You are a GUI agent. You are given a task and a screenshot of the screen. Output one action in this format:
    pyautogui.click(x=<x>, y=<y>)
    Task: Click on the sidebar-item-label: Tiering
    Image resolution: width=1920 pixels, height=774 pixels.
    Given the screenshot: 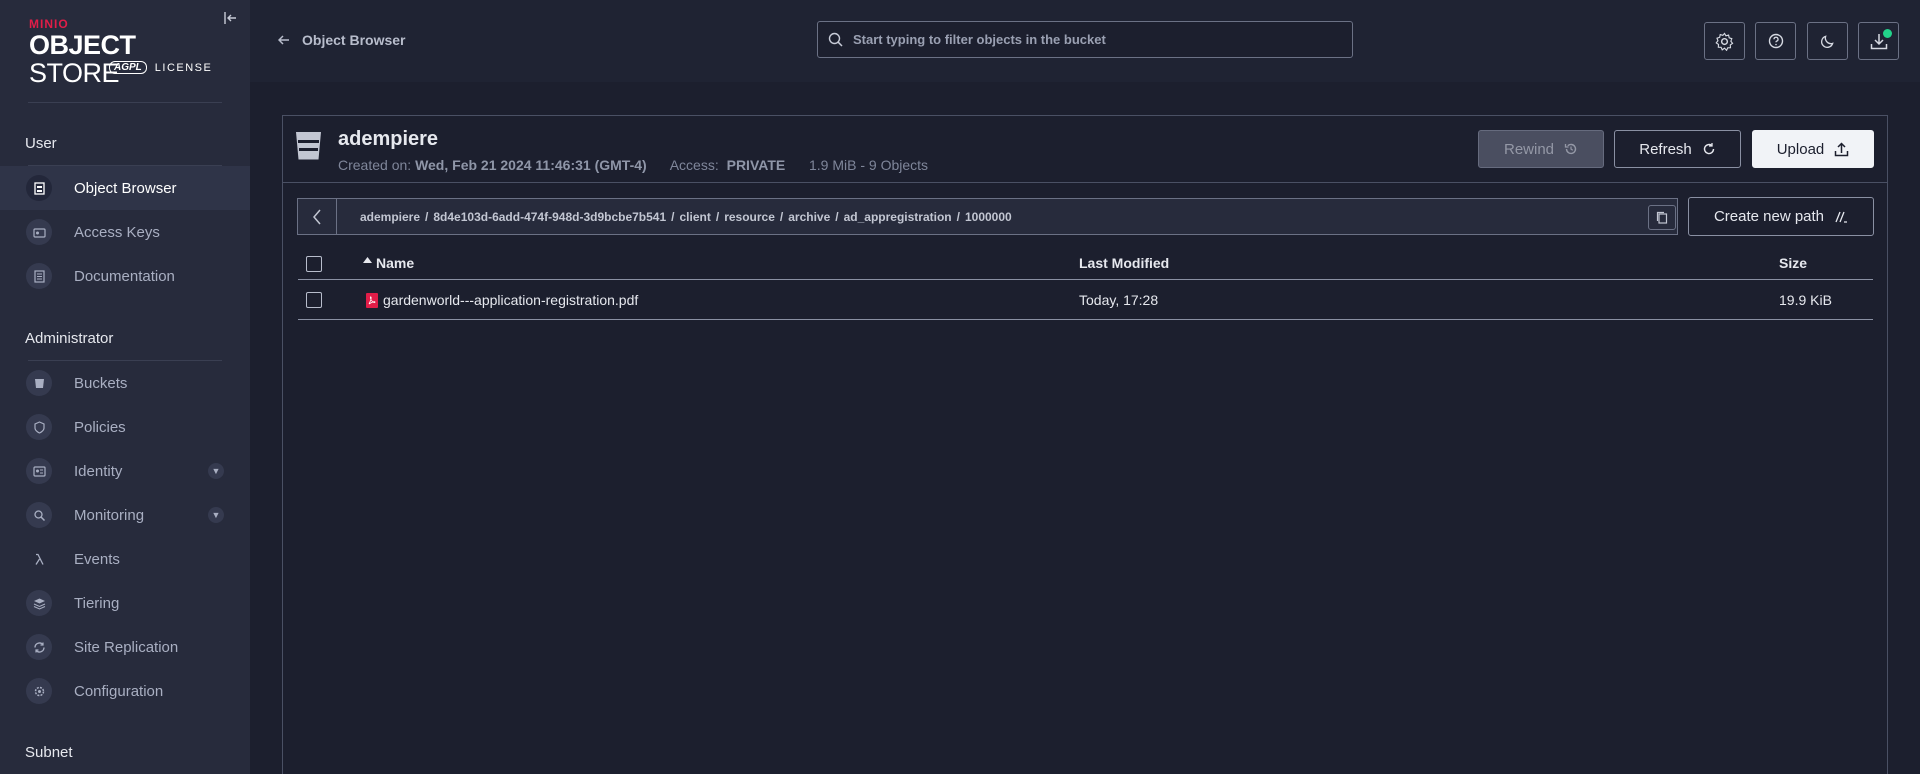 What is the action you would take?
    pyautogui.click(x=97, y=603)
    